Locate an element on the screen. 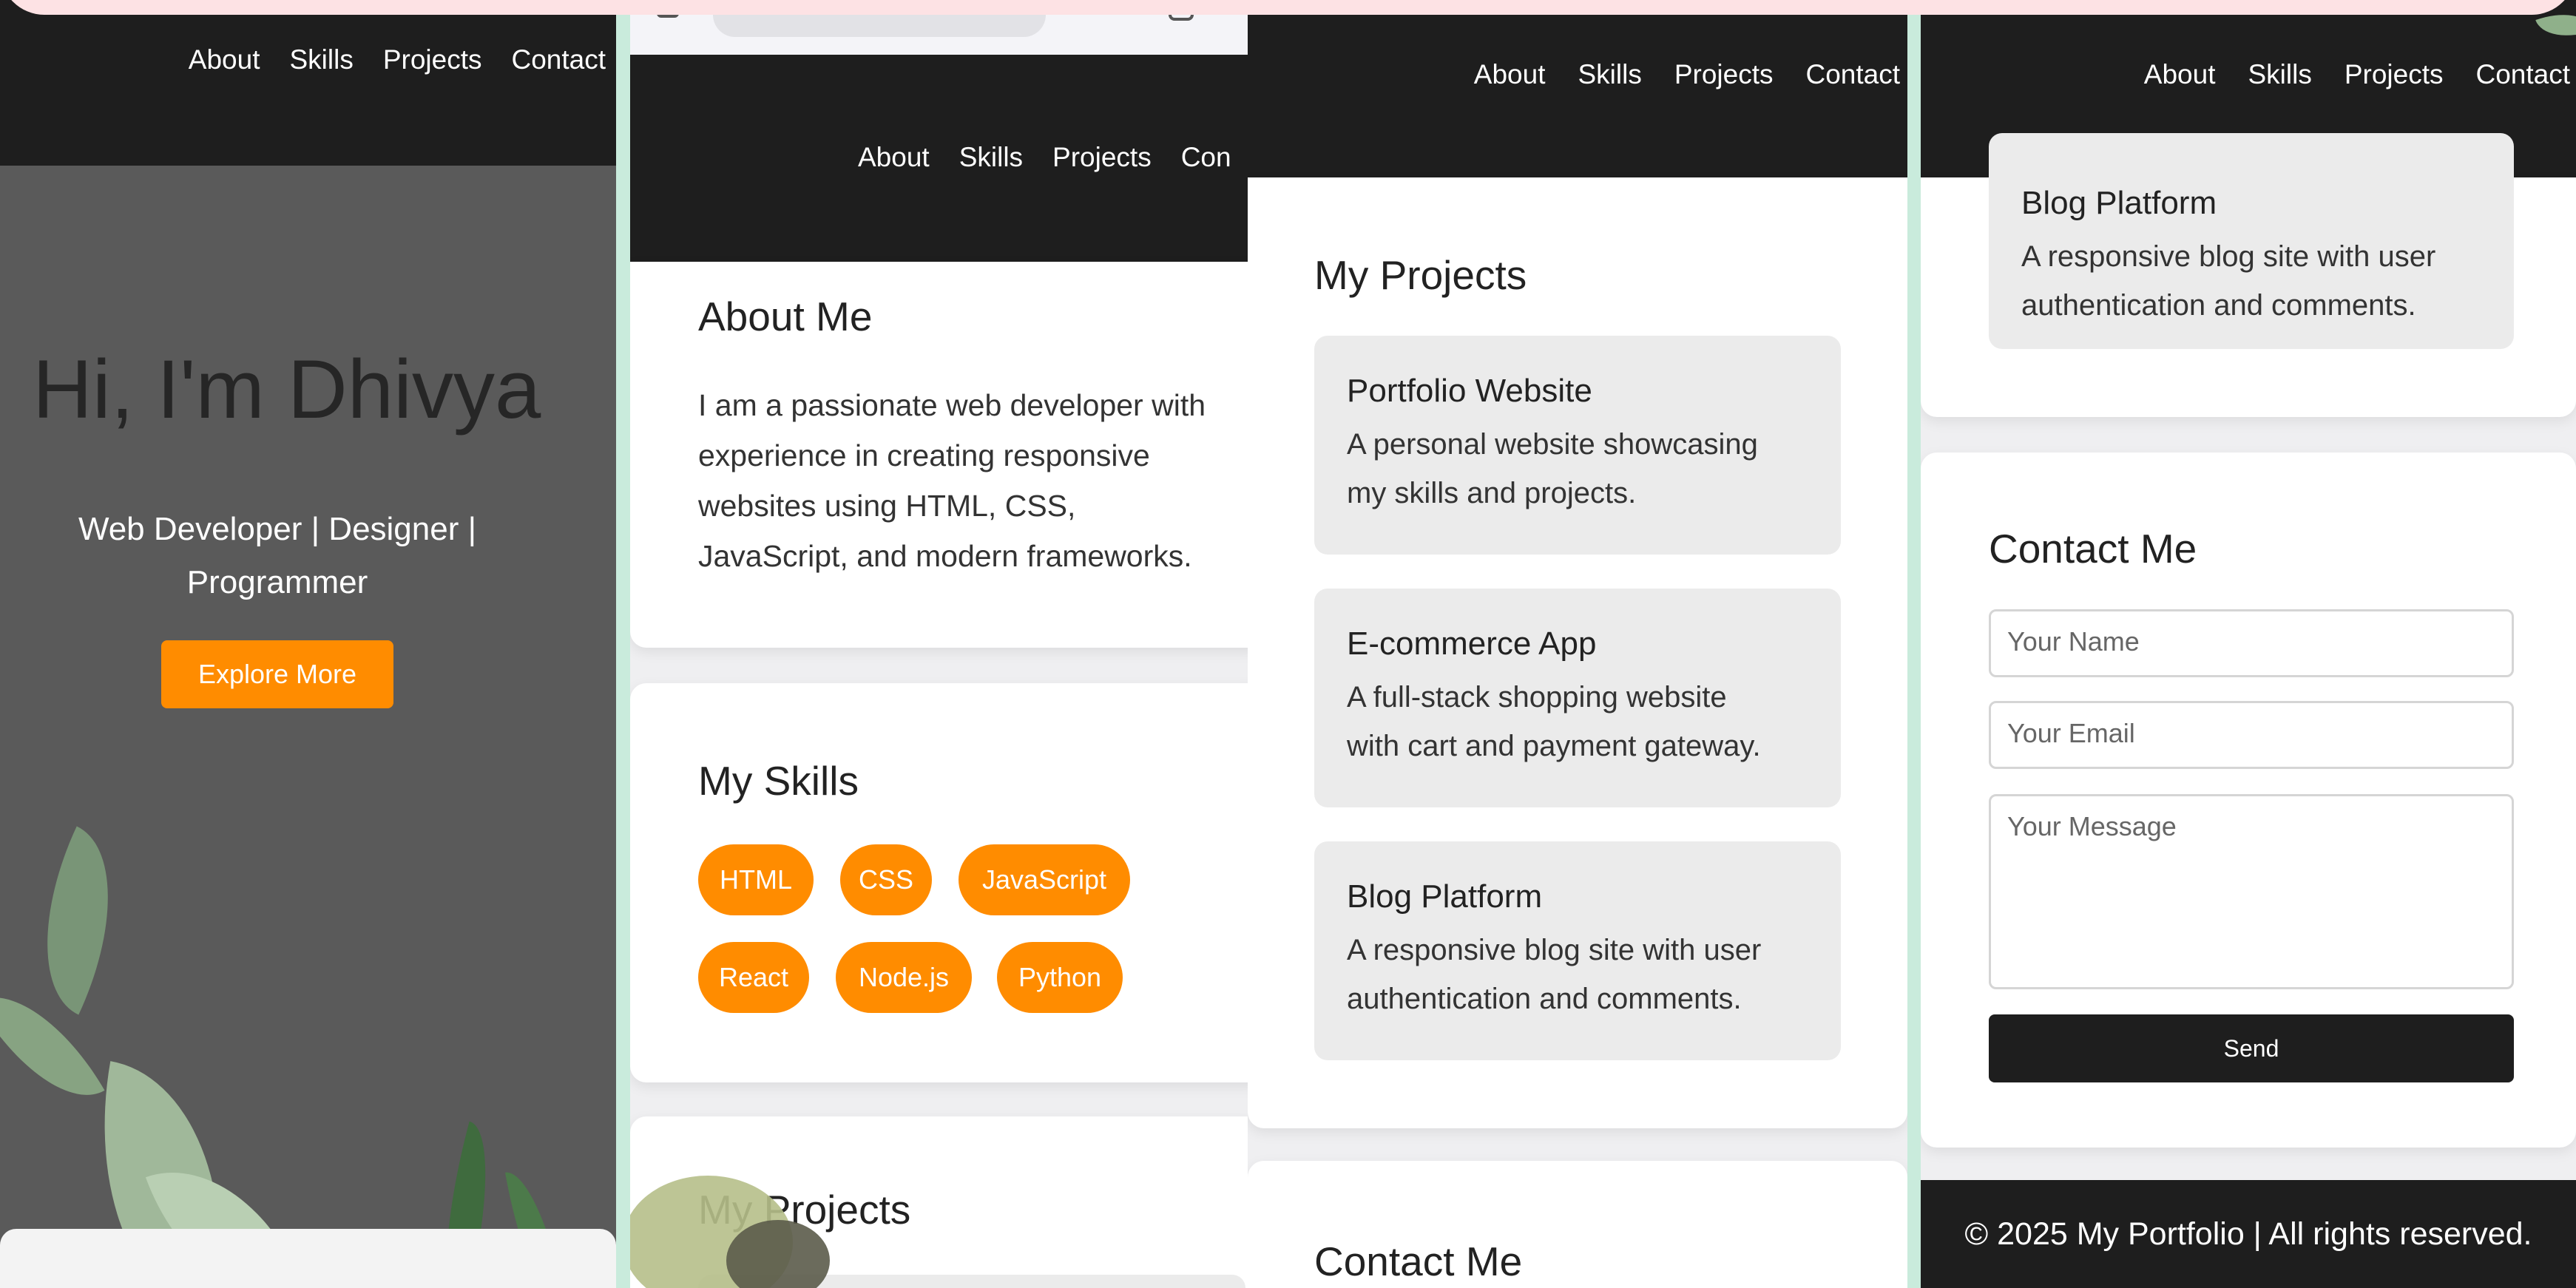  explore-more-button: Explore More is located at coordinates (277, 674).